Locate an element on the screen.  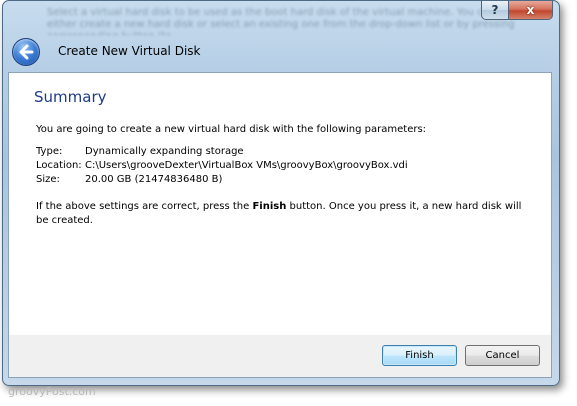
back-button is located at coordinates (26, 52).